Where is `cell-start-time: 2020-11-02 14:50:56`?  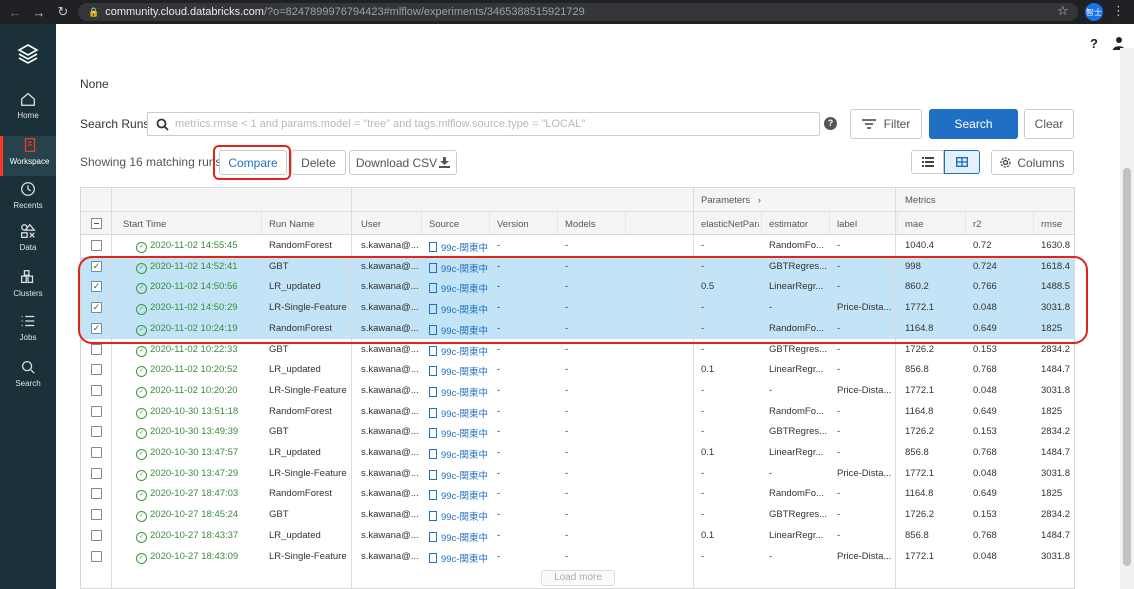 cell-start-time: 2020-11-02 14:50:56 is located at coordinates (187, 287).